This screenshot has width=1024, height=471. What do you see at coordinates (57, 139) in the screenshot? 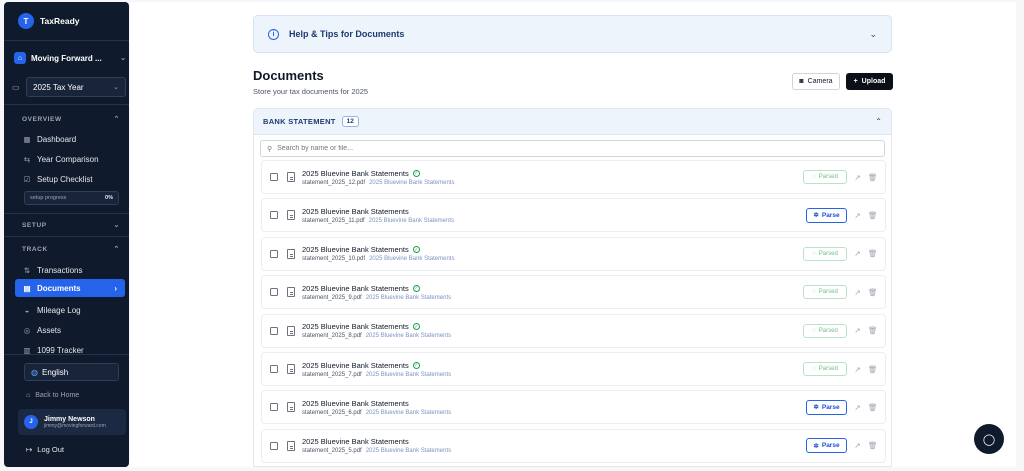
I see `sidebar-item-label: Dashboard` at bounding box center [57, 139].